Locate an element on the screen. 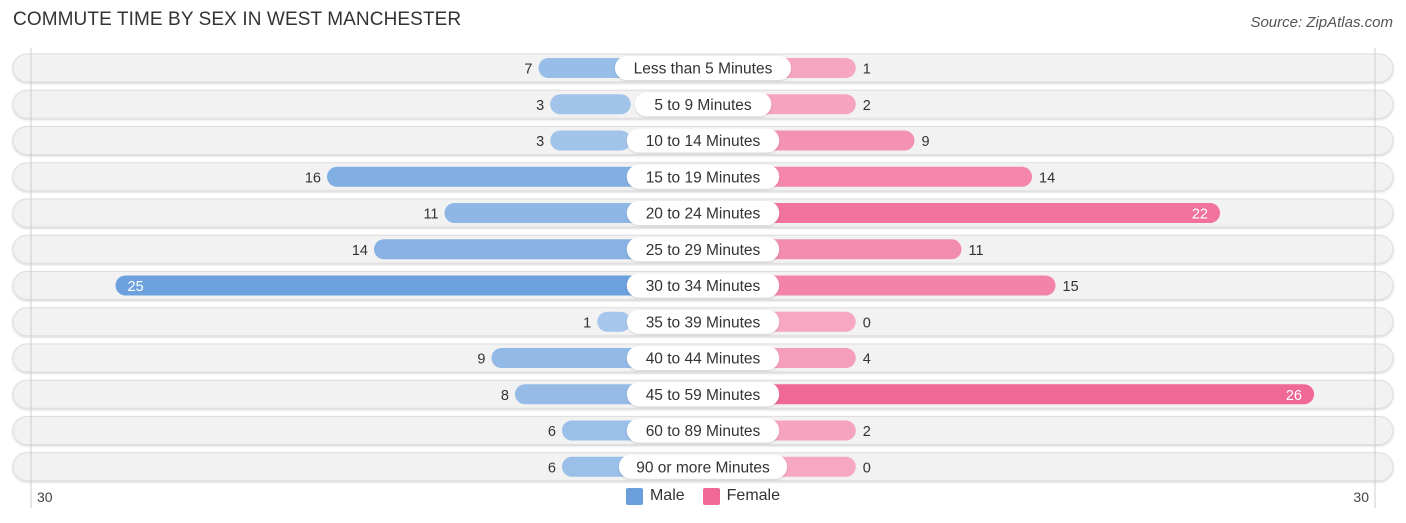 Image resolution: width=1406 pixels, height=523 pixels. category-label: 60 to 89 Minutes is located at coordinates (703, 431).